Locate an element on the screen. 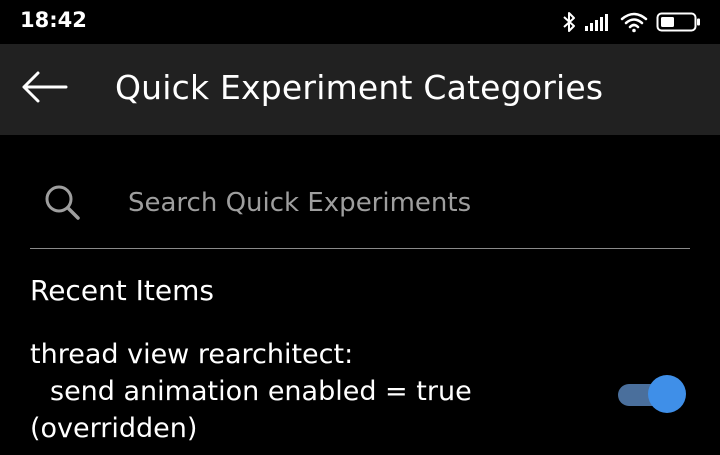  search-icon is located at coordinates (62, 202).